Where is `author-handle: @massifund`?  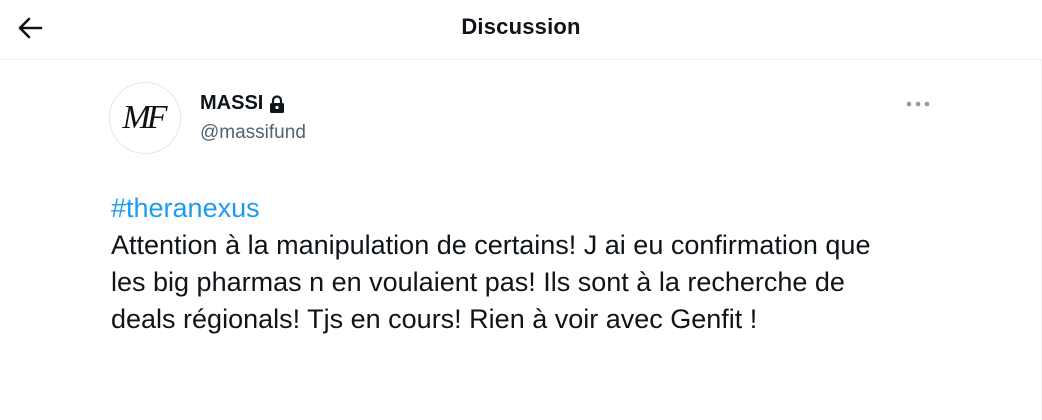
author-handle: @massifund is located at coordinates (253, 133).